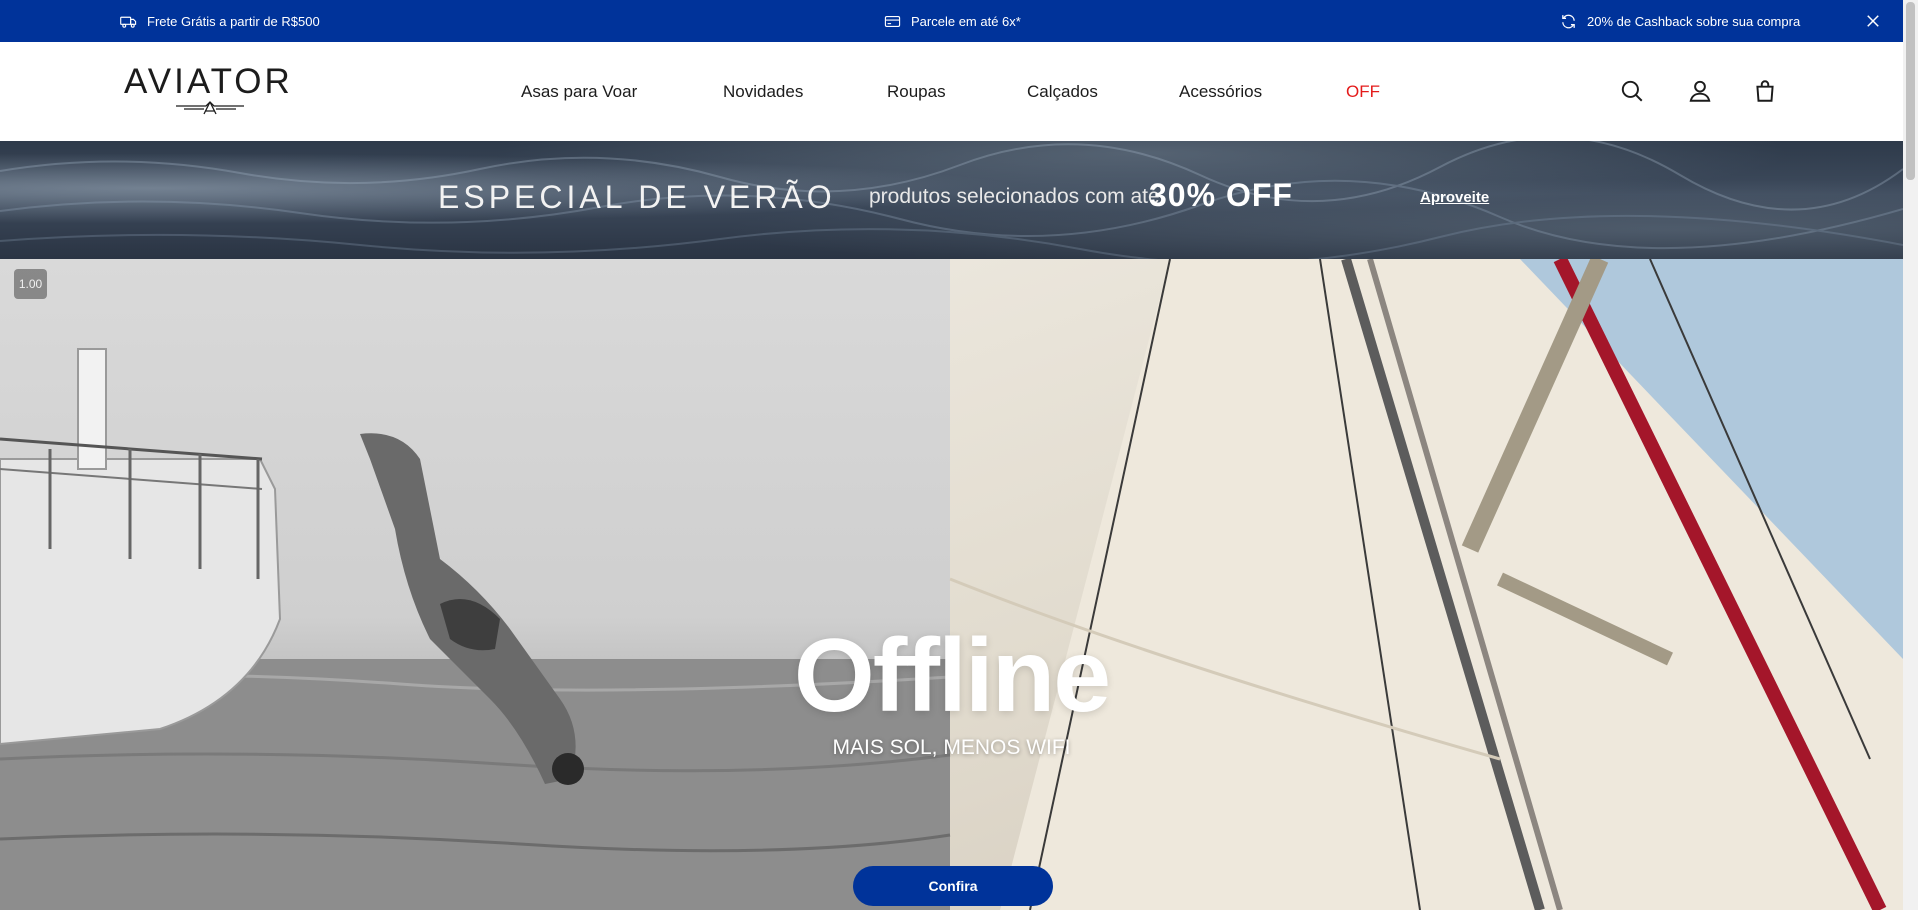  Describe the element at coordinates (916, 92) in the screenshot. I see `nav-item-roupas: Roupas` at that location.